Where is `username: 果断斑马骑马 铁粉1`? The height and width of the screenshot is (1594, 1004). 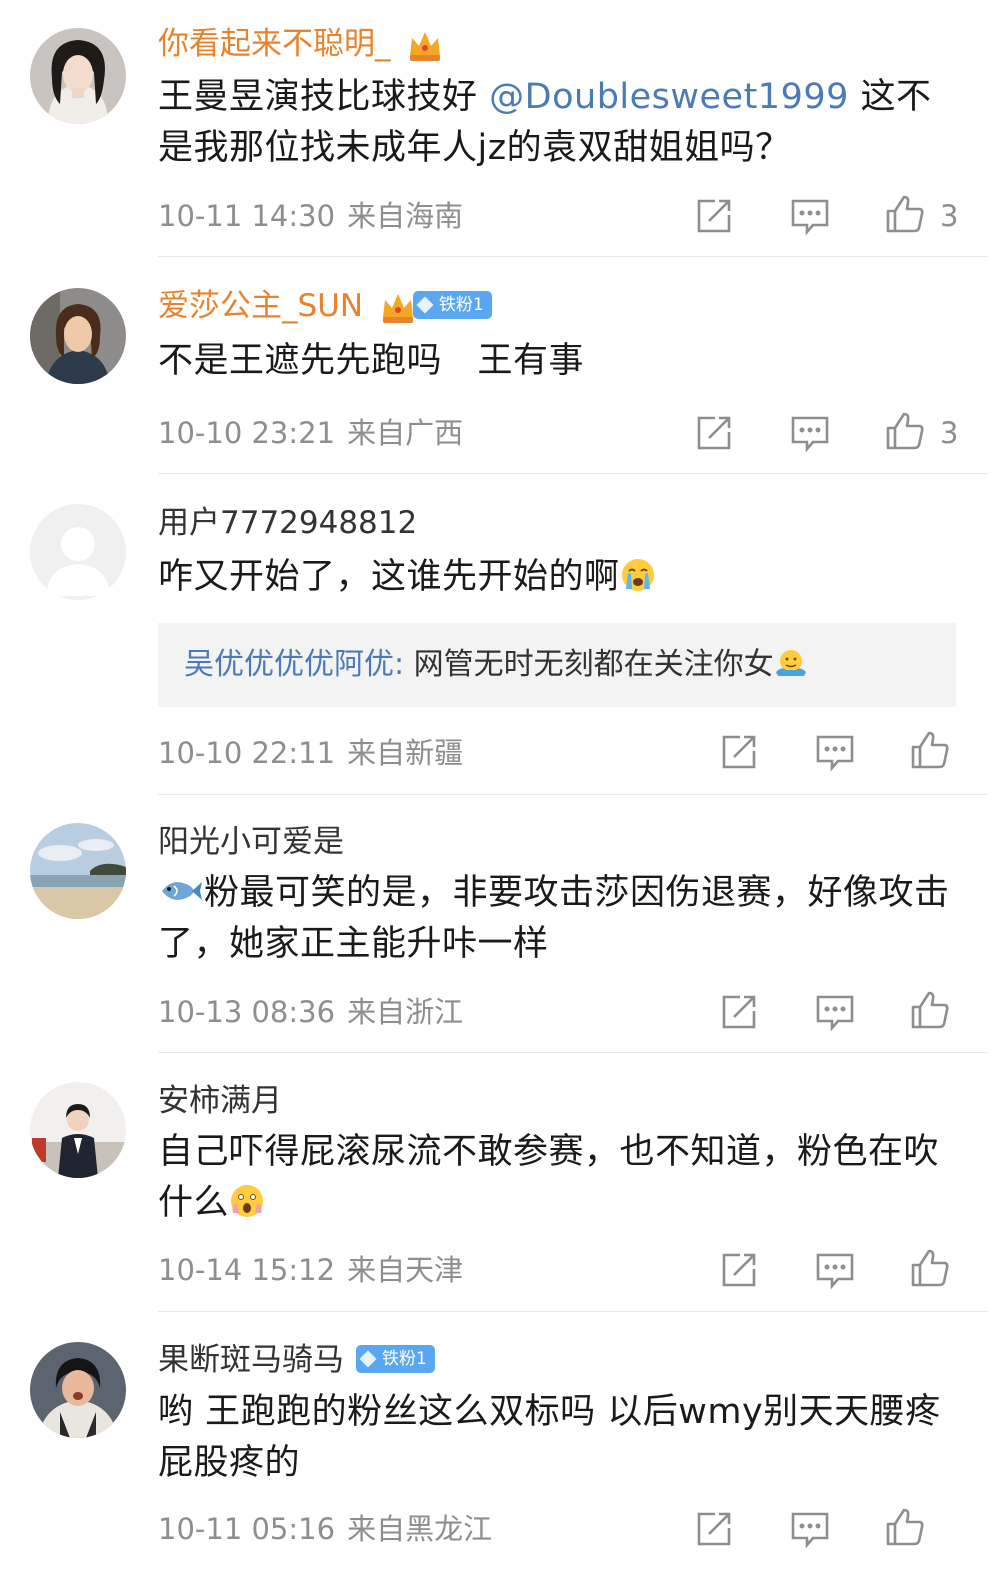
username: 果断斑马骑马 铁粉1 is located at coordinates (296, 1360).